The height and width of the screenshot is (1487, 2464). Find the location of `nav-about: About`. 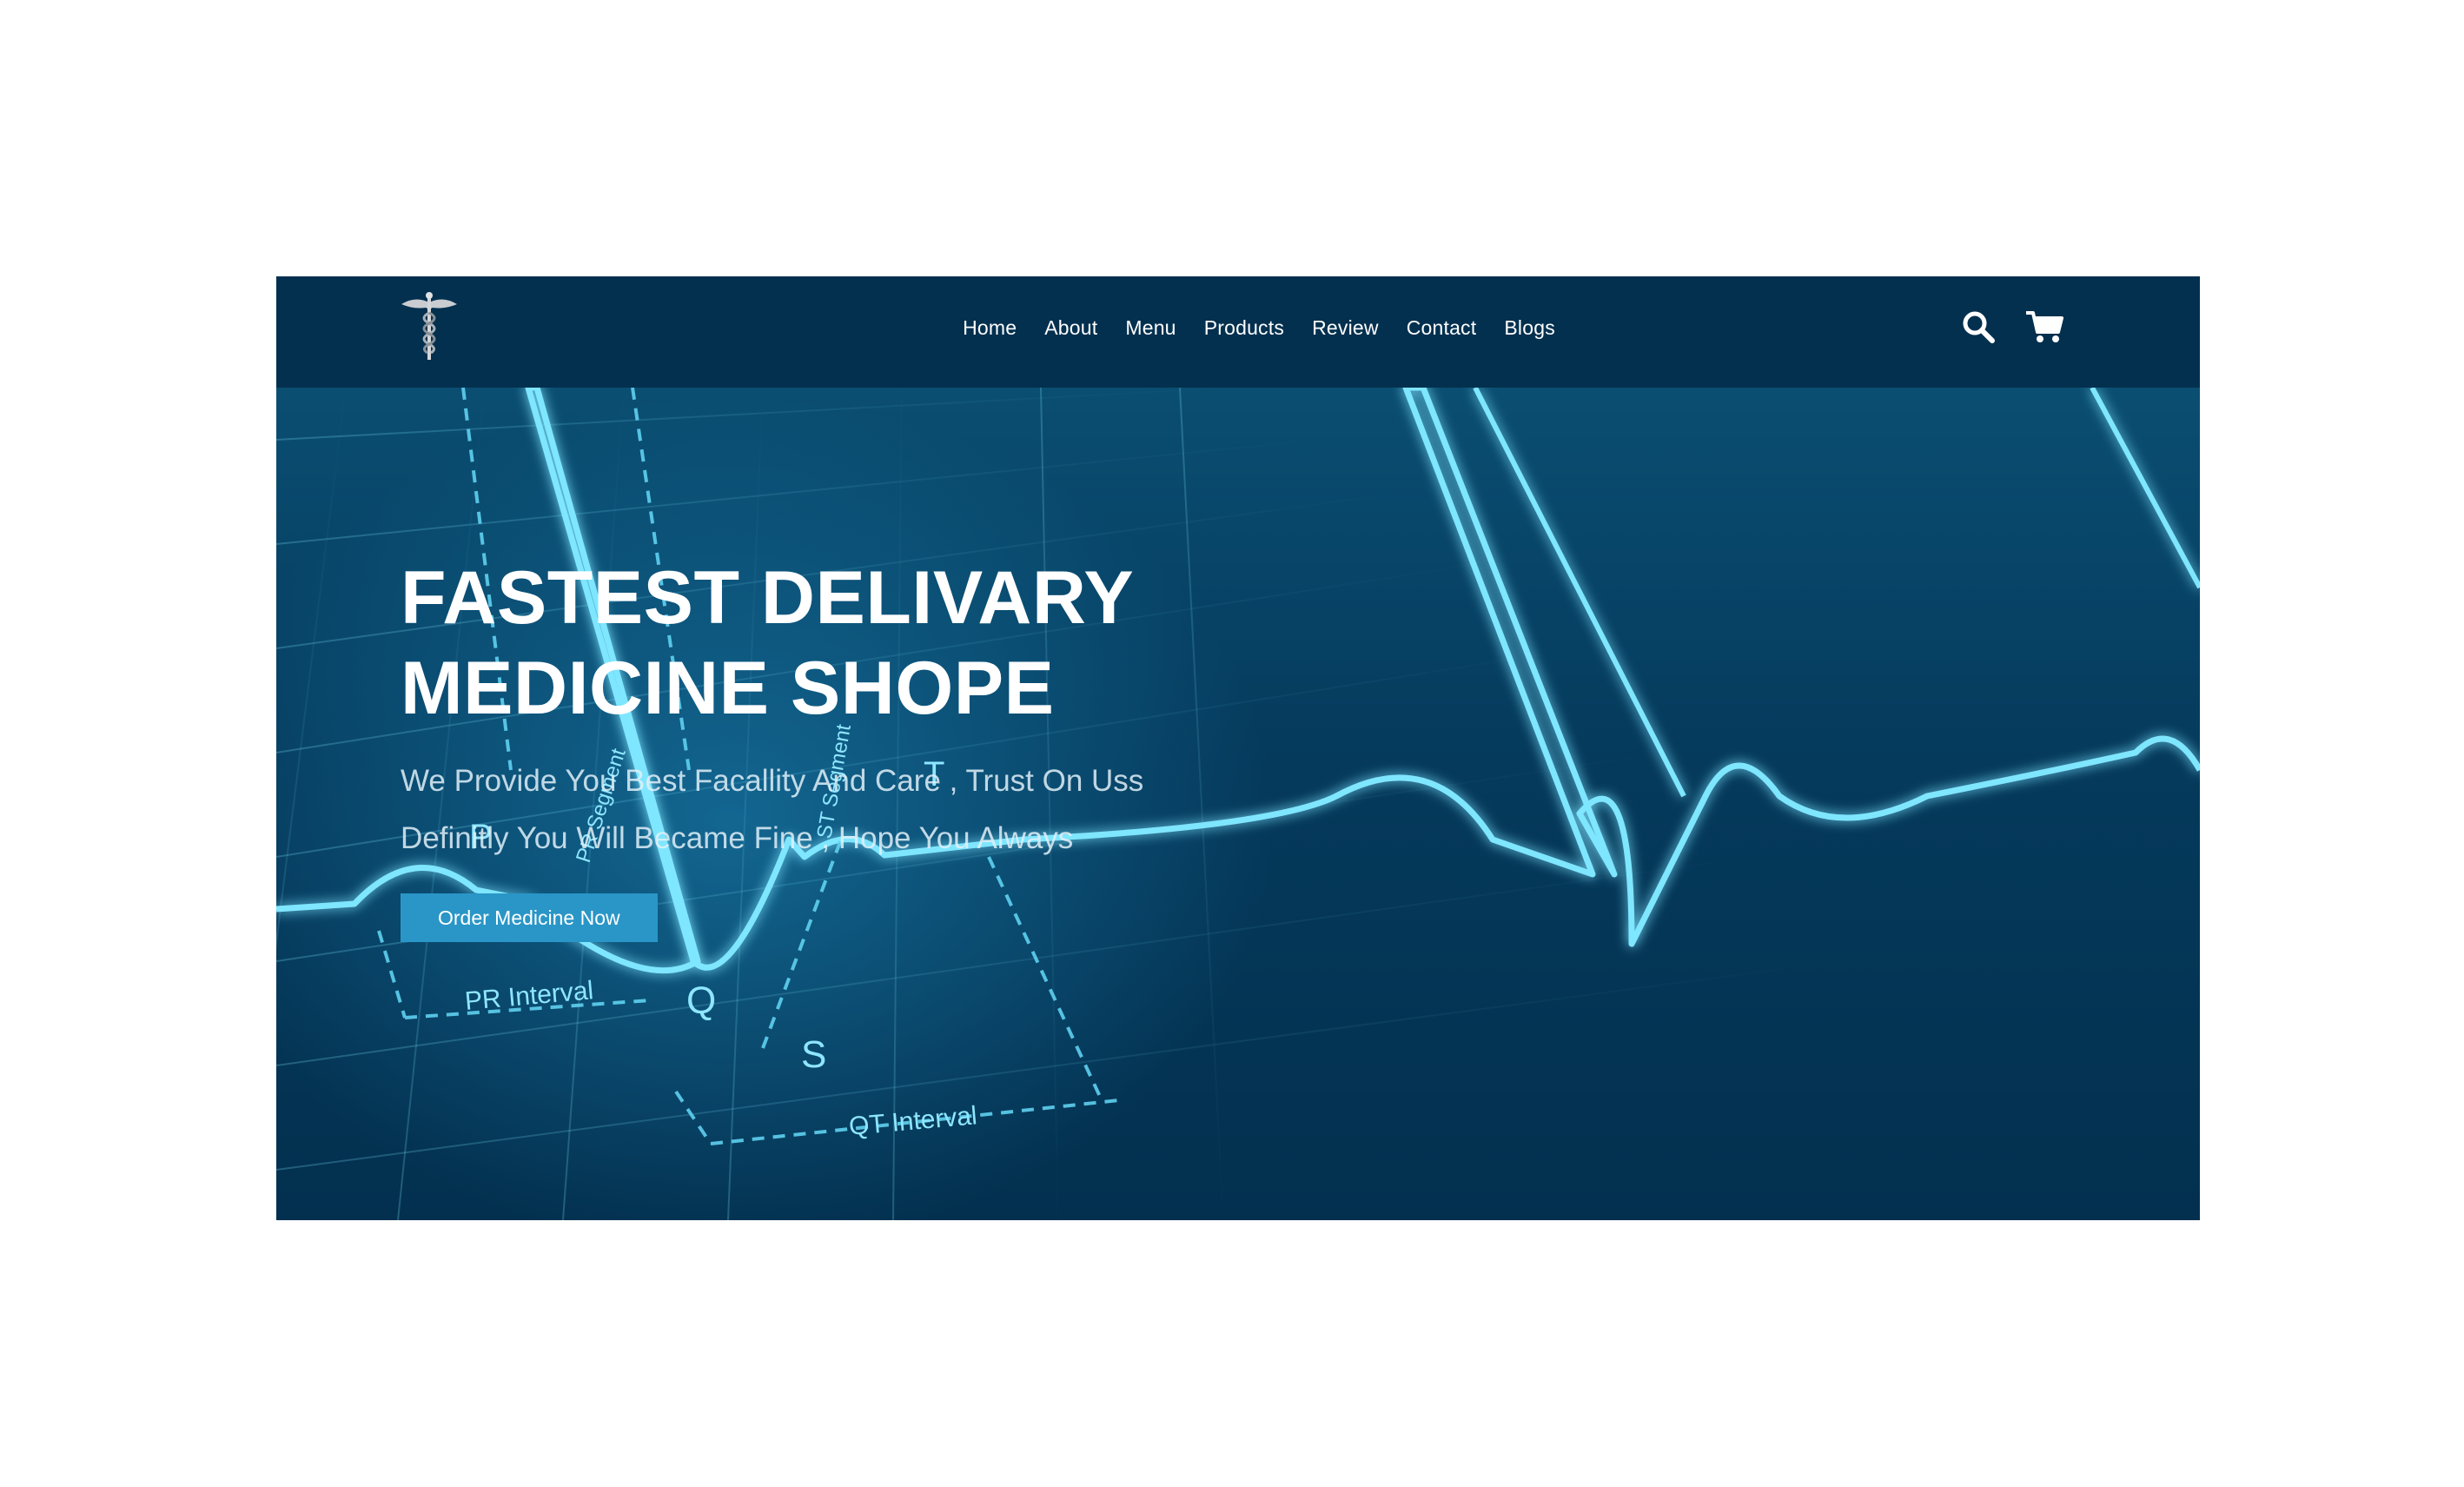

nav-about: About is located at coordinates (1070, 328).